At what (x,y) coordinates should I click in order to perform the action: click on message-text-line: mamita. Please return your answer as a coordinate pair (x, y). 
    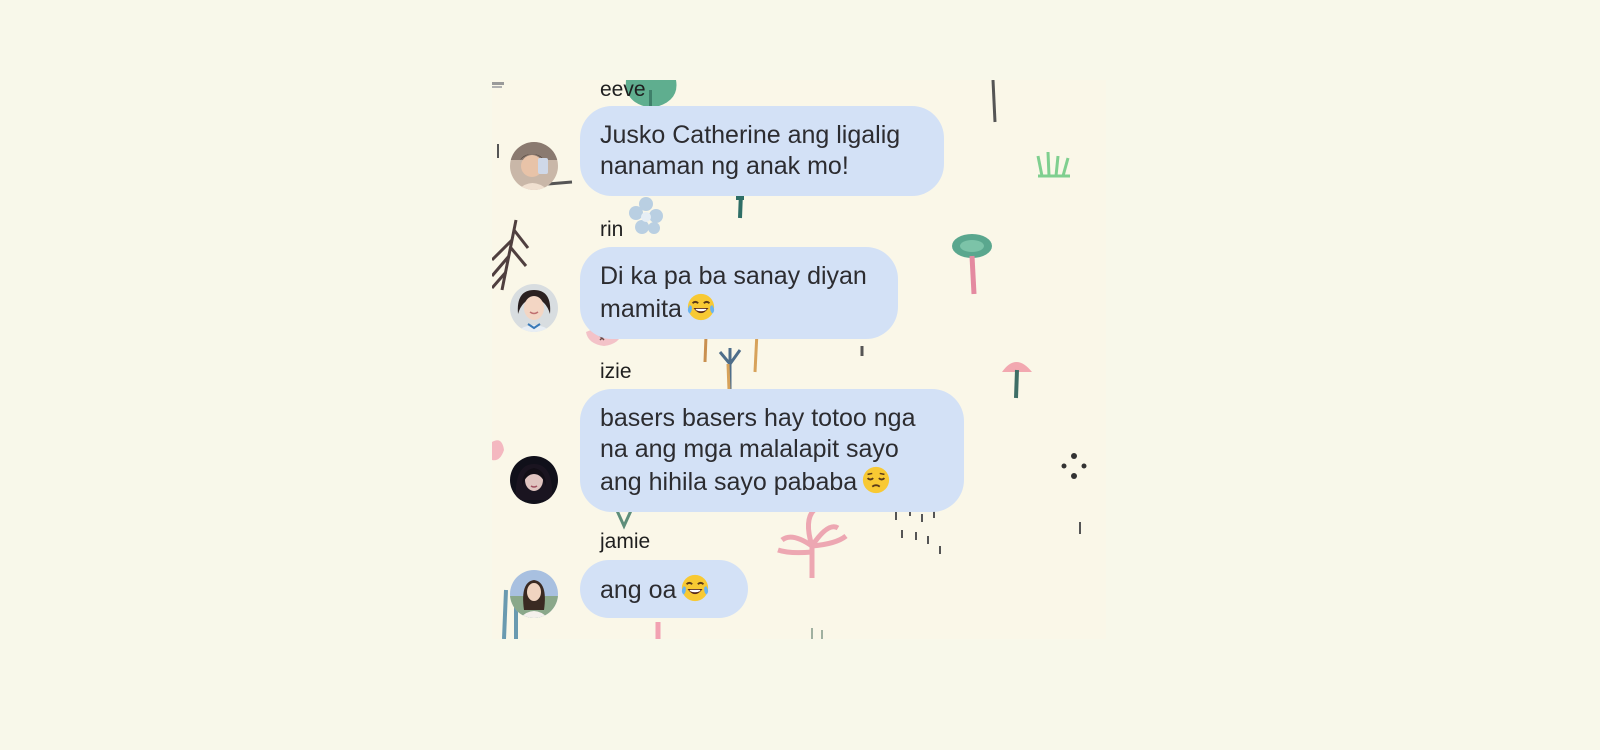
    Looking at the image, I should click on (737, 308).